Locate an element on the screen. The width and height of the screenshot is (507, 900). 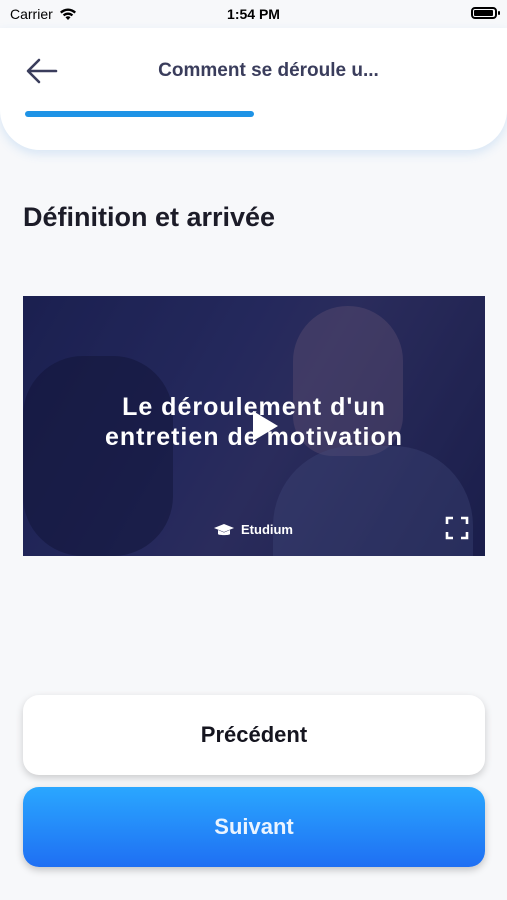
battery-icon is located at coordinates (485, 13).